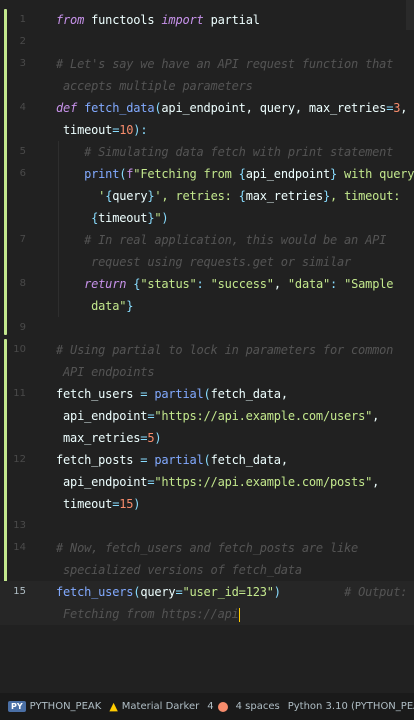 Image resolution: width=414 pixels, height=720 pixels. I want to click on interpreter-indicator: Python 3.10 (PYTHON_PEAK), so click(351, 706).